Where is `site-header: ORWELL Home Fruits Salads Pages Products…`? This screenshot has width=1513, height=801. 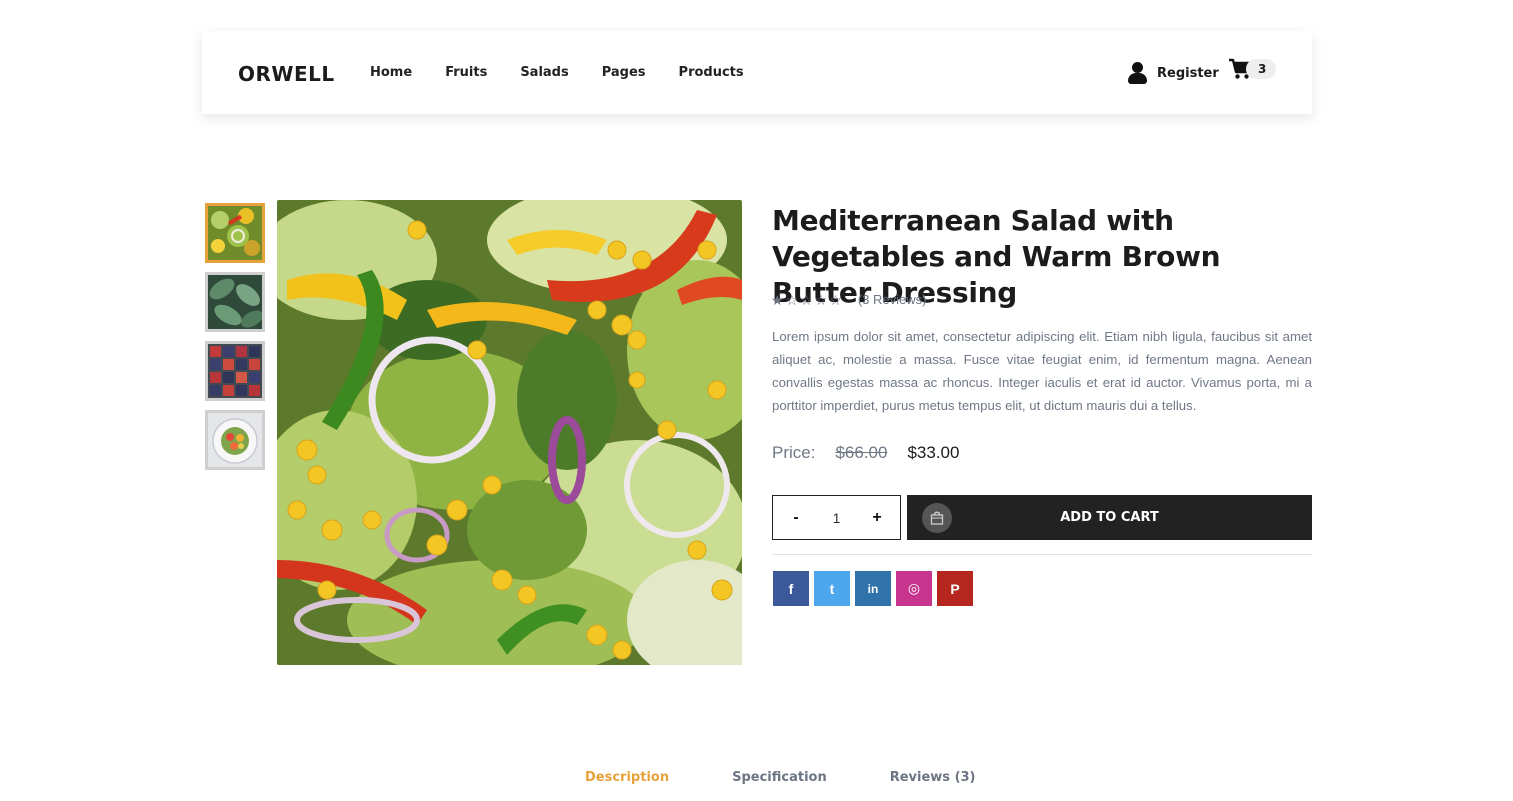 site-header: ORWELL Home Fruits Salads Pages Products… is located at coordinates (757, 72).